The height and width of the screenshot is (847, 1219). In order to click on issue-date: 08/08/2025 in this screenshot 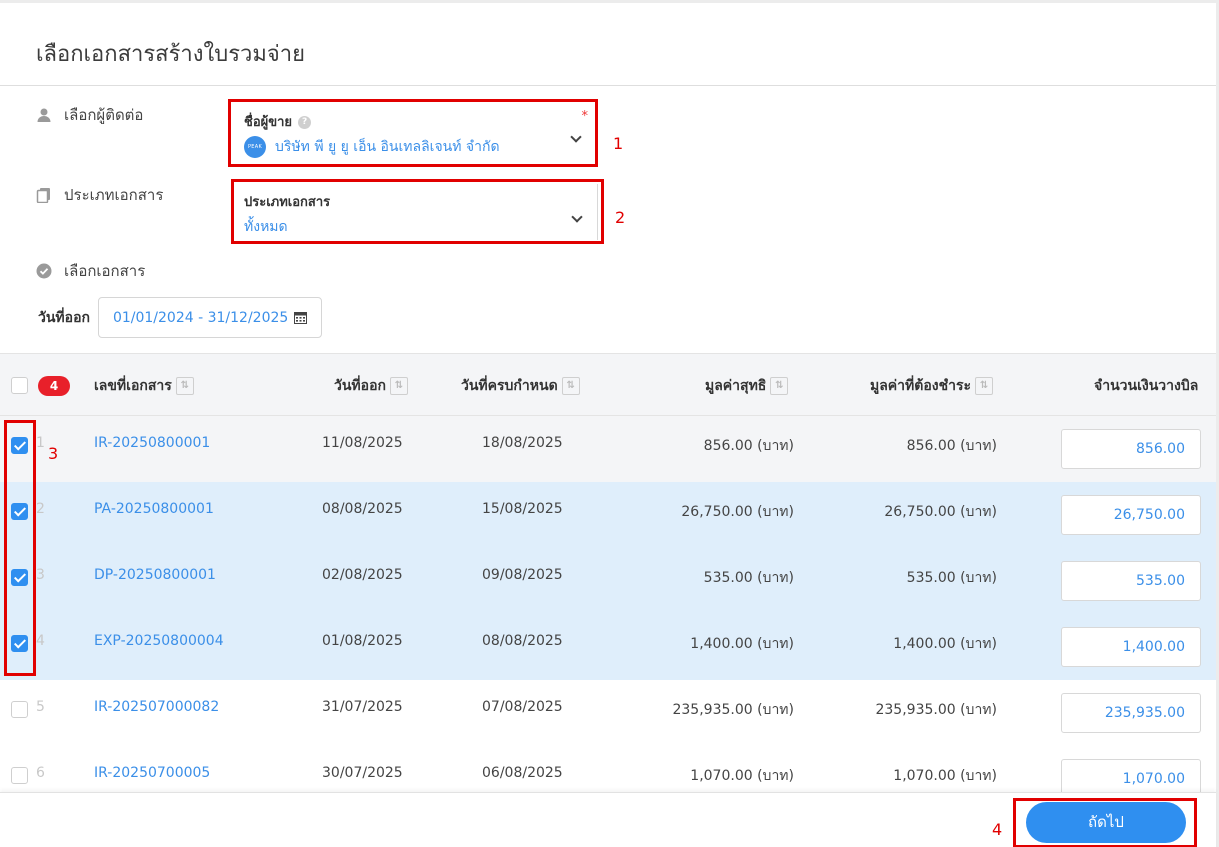, I will do `click(362, 509)`.